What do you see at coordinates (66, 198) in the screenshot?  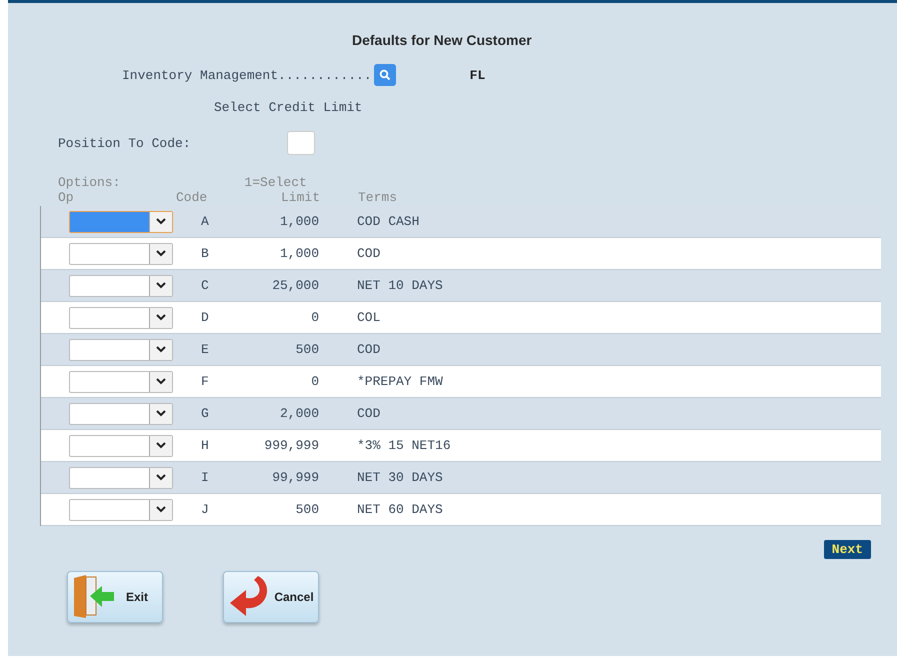 I see `column-header: Op` at bounding box center [66, 198].